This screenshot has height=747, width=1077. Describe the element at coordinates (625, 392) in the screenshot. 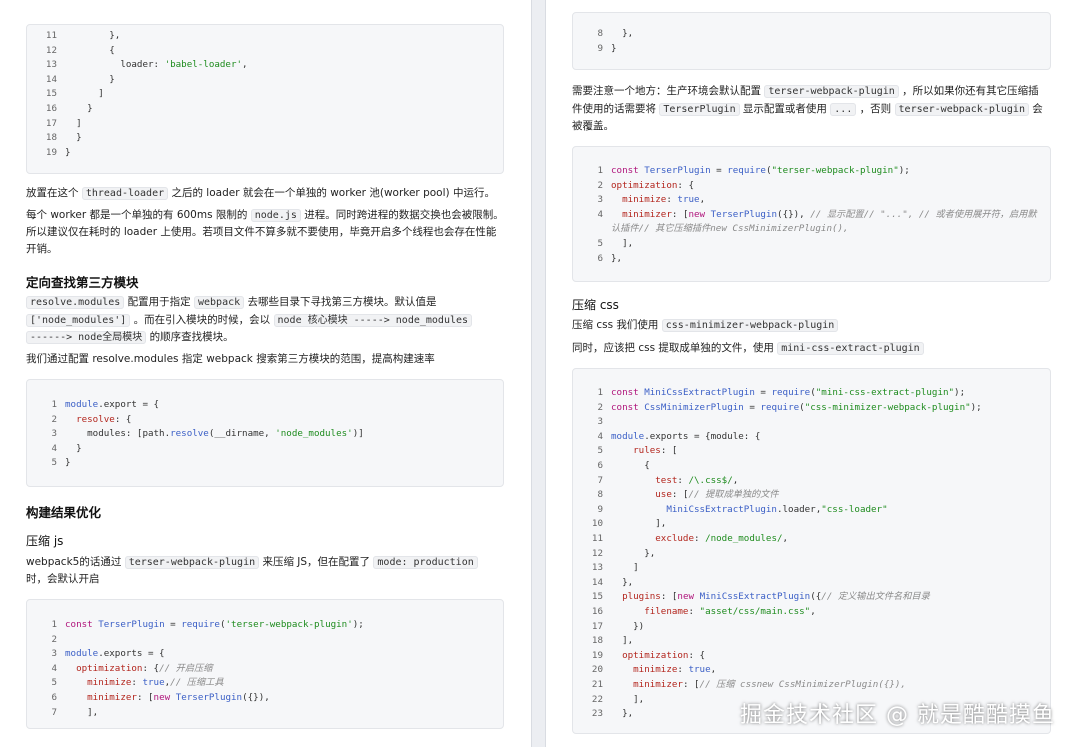

I see `code-token: const` at that location.